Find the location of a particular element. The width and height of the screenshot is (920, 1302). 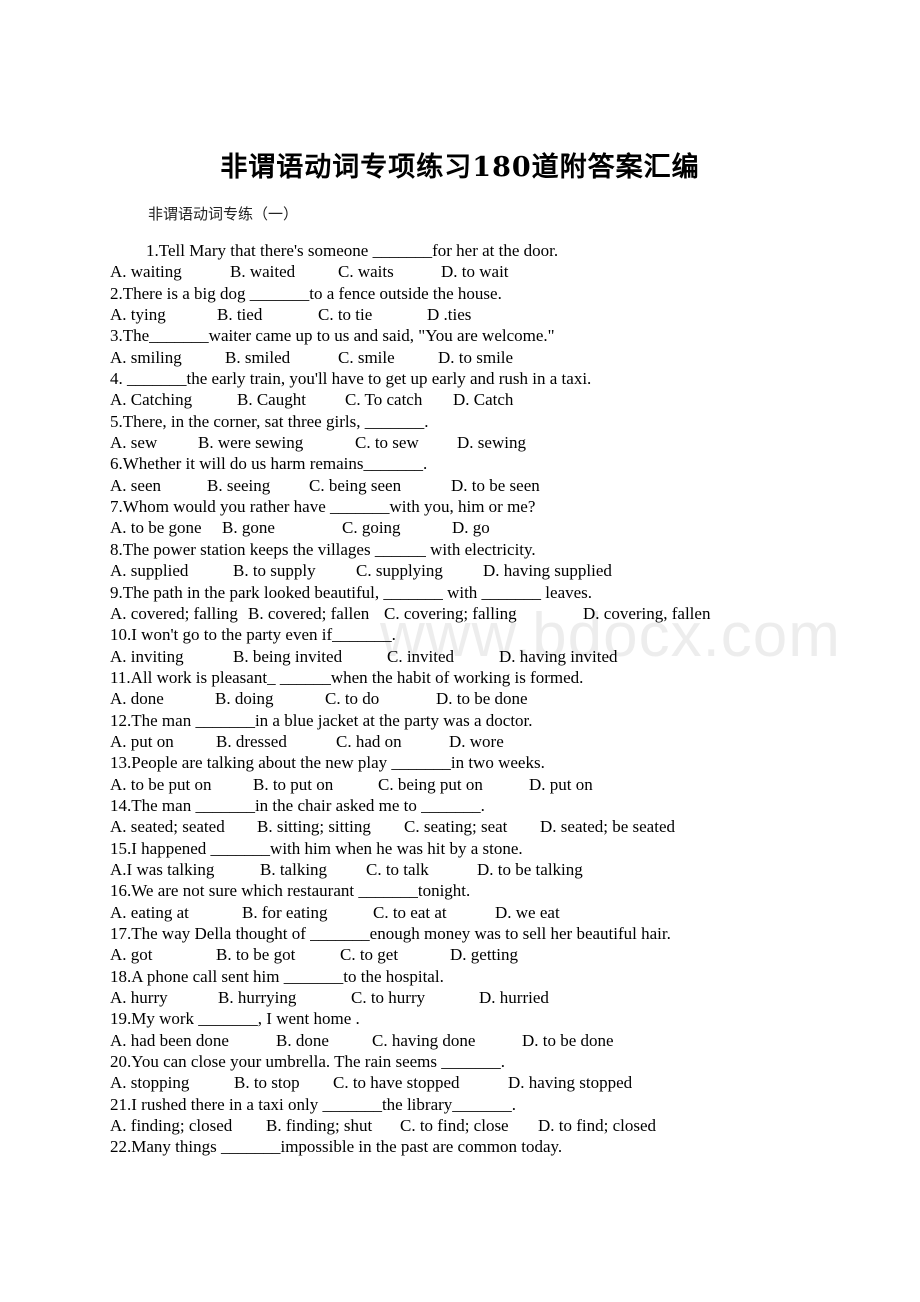

answer-option: A. stopping is located at coordinates (150, 1083).